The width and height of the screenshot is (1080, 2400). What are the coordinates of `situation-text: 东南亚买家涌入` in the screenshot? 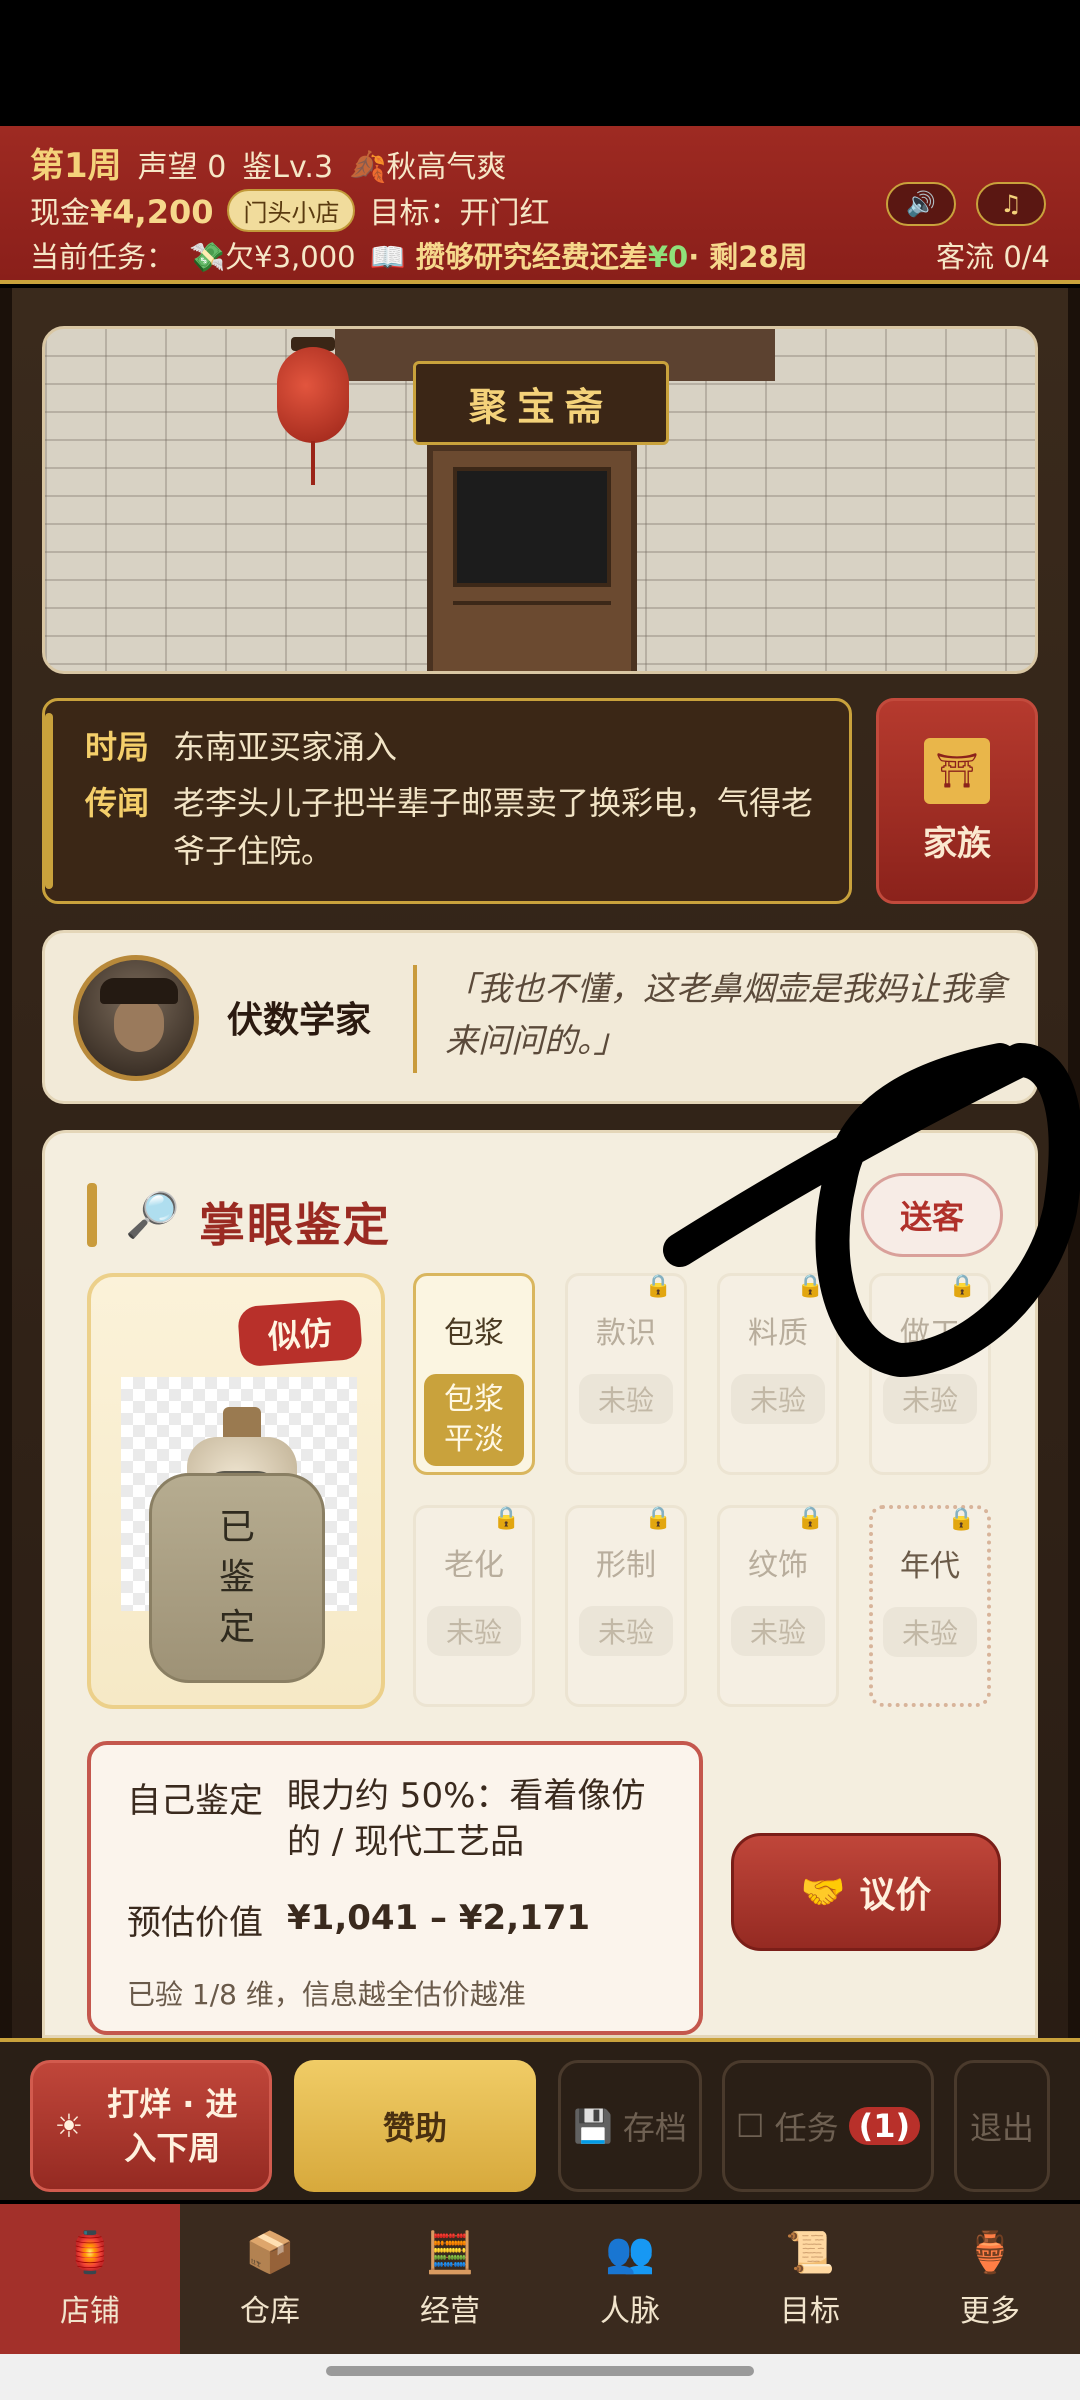 It's located at (285, 747).